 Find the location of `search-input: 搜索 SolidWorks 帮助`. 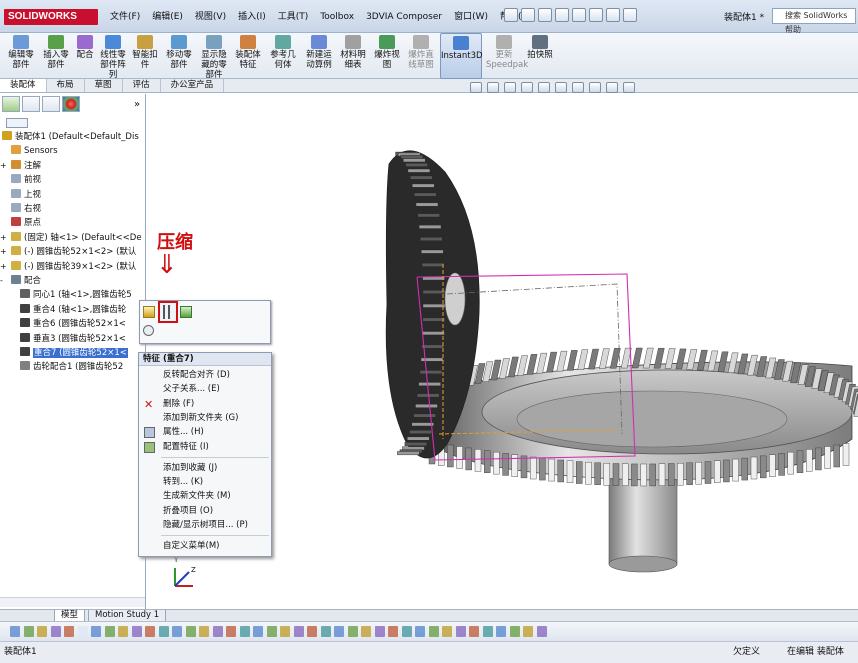

search-input: 搜索 SolidWorks 帮助 is located at coordinates (814, 21).